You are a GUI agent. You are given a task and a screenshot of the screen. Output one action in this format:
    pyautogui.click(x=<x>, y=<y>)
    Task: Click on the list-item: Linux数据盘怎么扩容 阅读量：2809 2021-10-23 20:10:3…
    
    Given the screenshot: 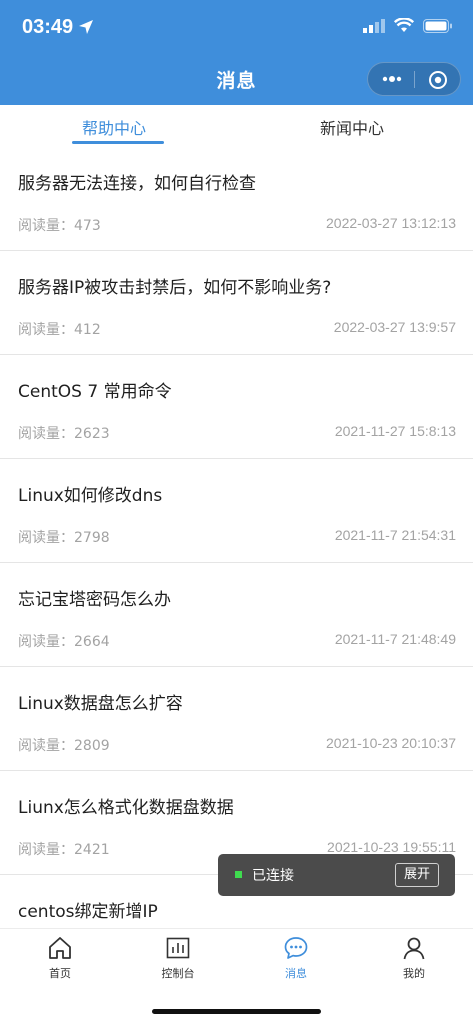 What is the action you would take?
    pyautogui.click(x=236, y=719)
    